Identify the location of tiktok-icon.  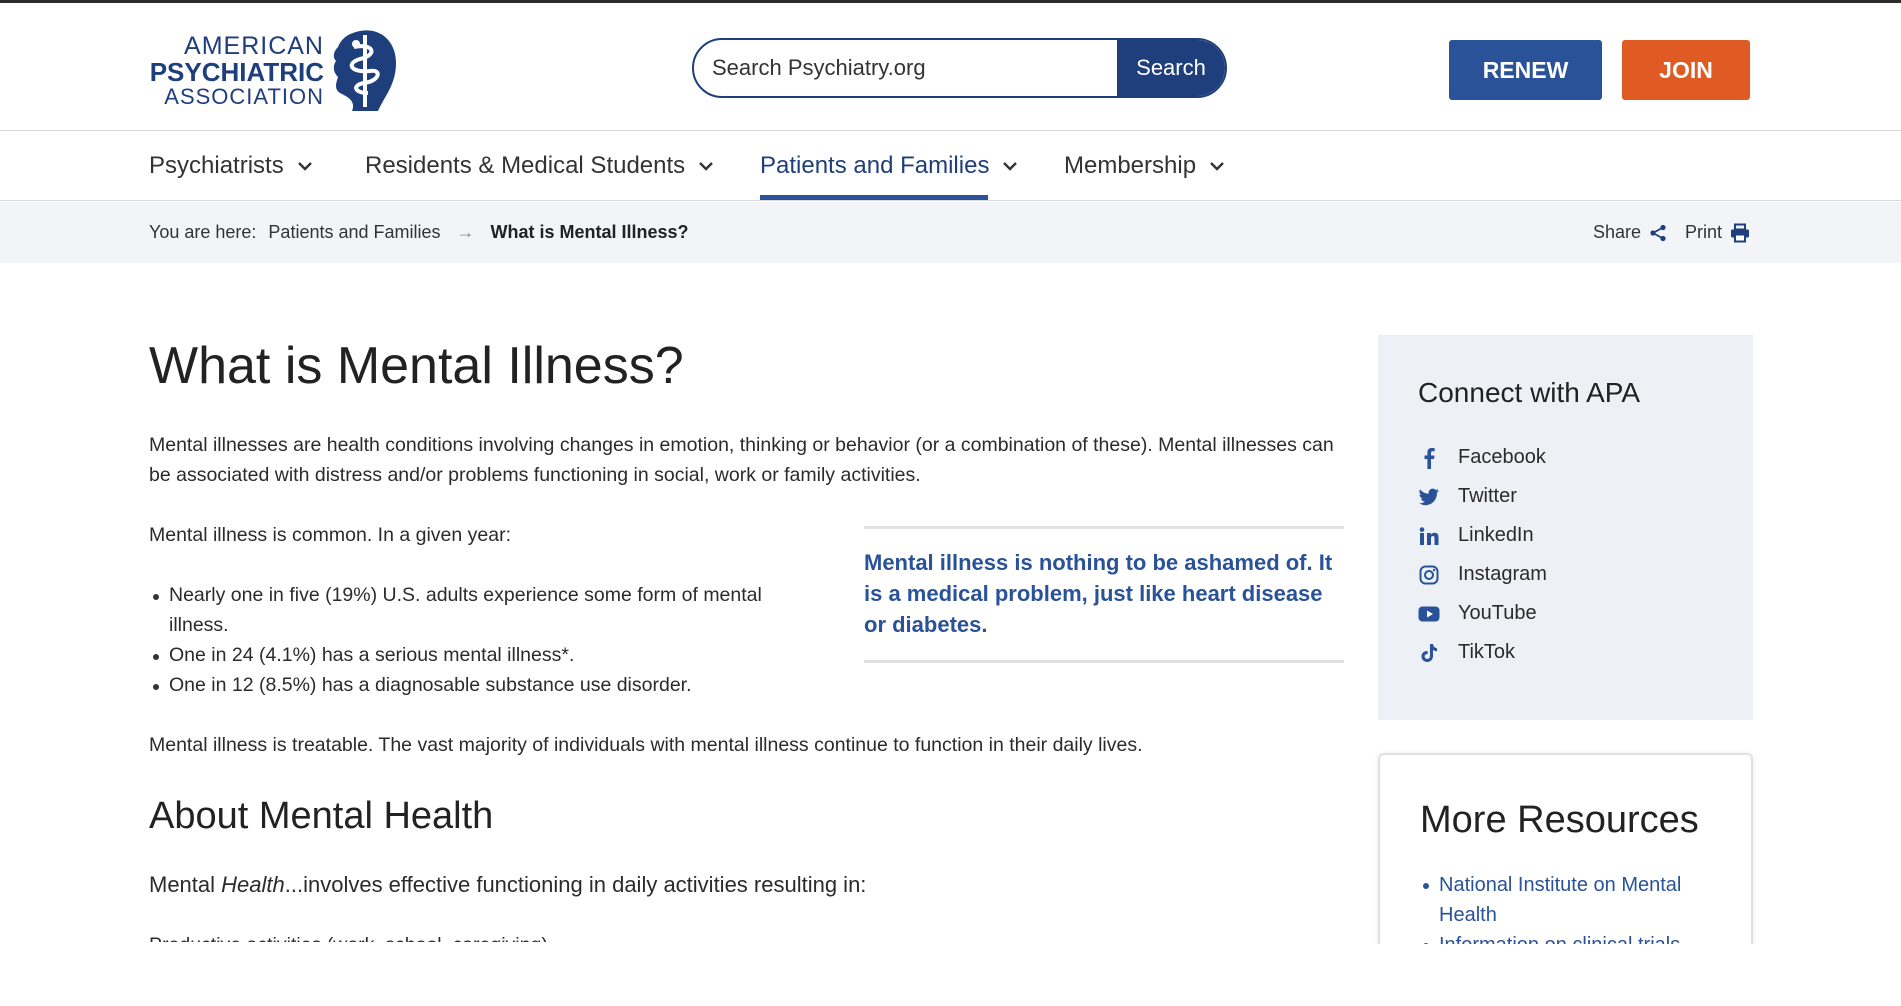
(1429, 653).